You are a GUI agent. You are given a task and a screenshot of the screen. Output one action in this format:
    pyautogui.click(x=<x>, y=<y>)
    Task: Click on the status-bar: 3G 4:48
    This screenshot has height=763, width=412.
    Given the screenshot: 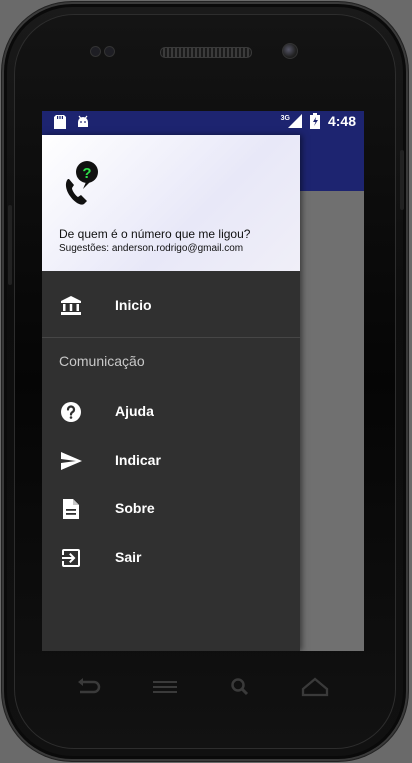 What is the action you would take?
    pyautogui.click(x=203, y=123)
    